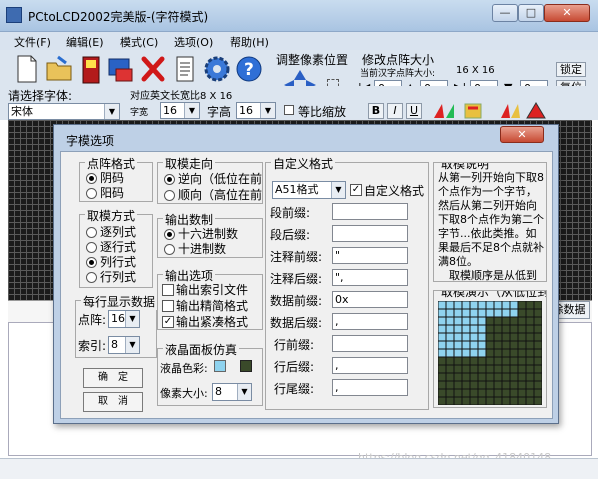 Image resolution: width=598 pixels, height=479 pixels. What do you see at coordinates (309, 190) in the screenshot?
I see `format-select: A51格式 ▼` at bounding box center [309, 190].